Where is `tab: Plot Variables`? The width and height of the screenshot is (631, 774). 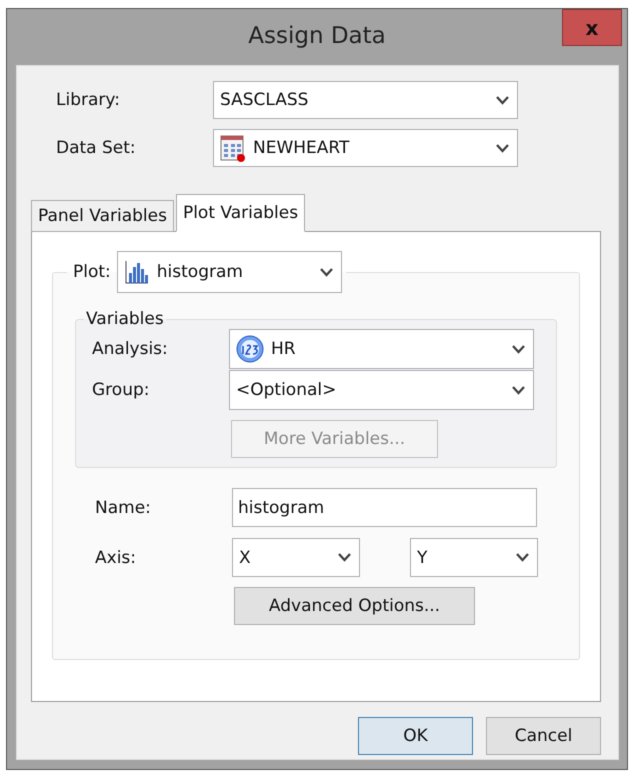
tab: Plot Variables is located at coordinates (241, 213).